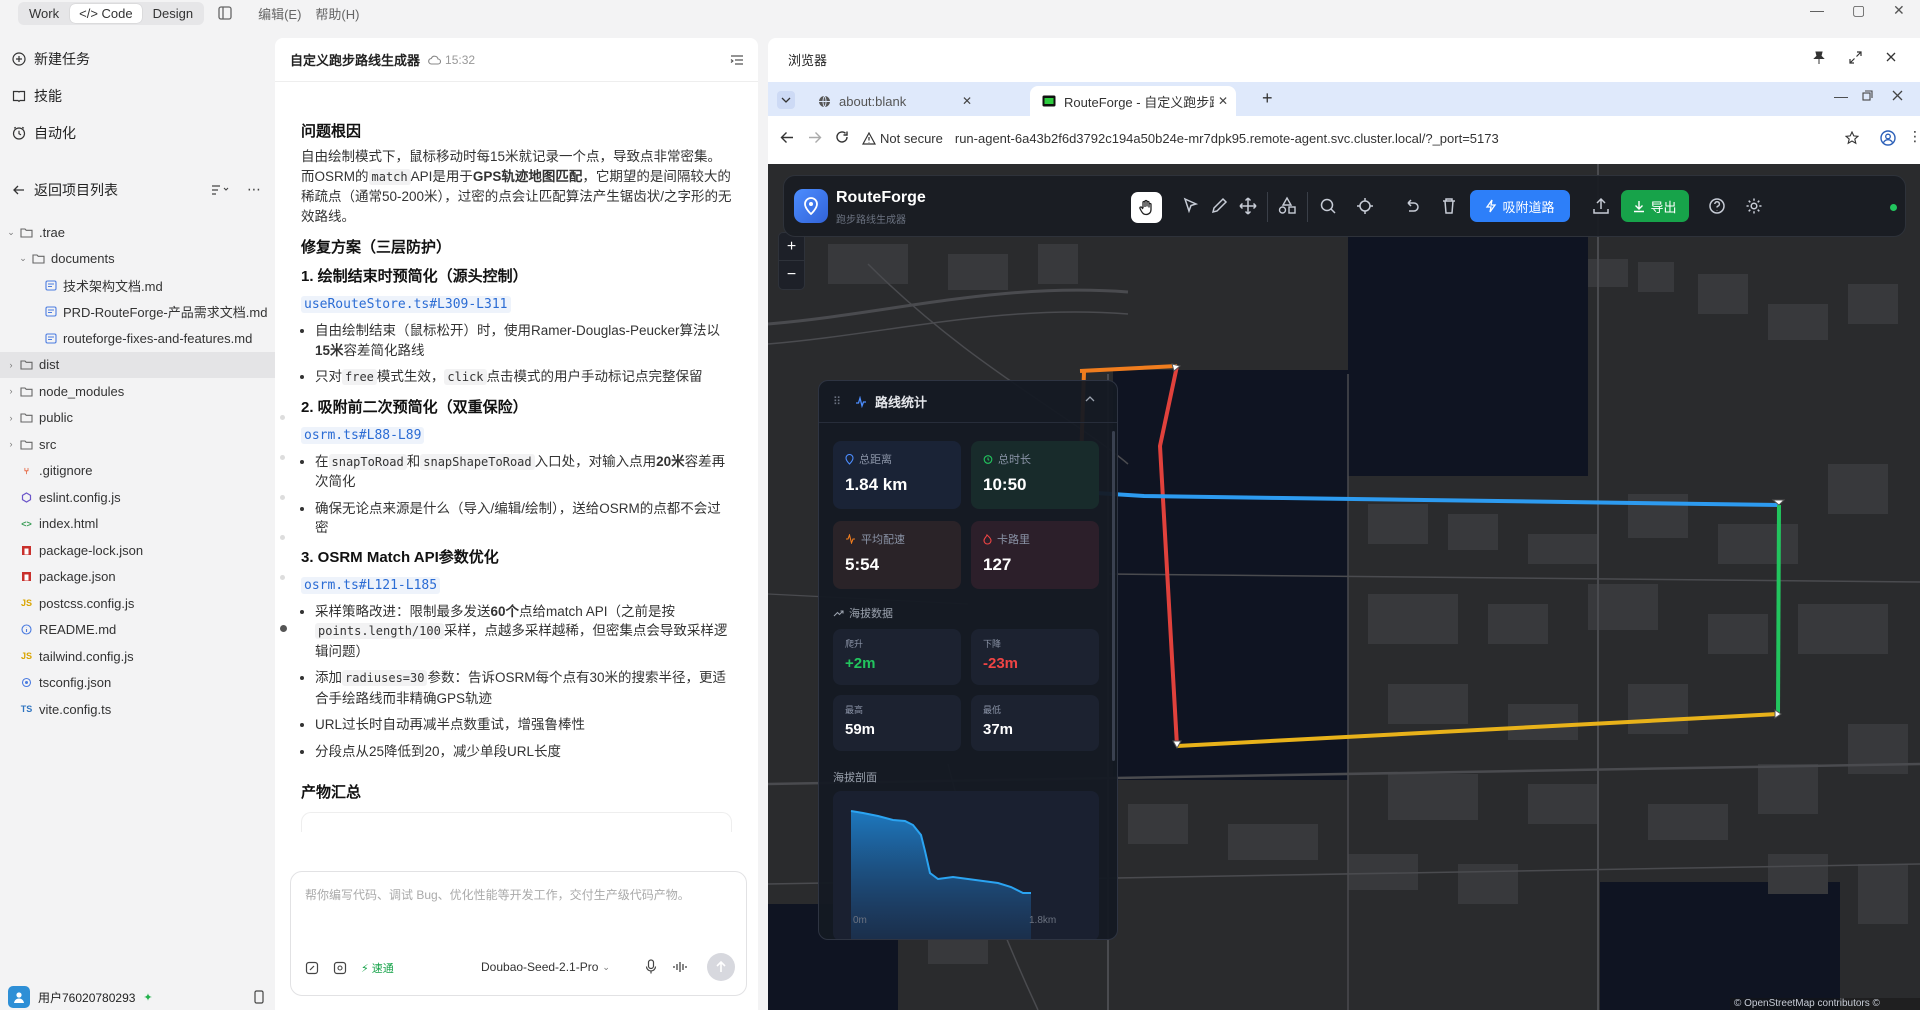 Image resolution: width=1920 pixels, height=1010 pixels. Describe the element at coordinates (737, 60) in the screenshot. I see `outline-icon` at that location.